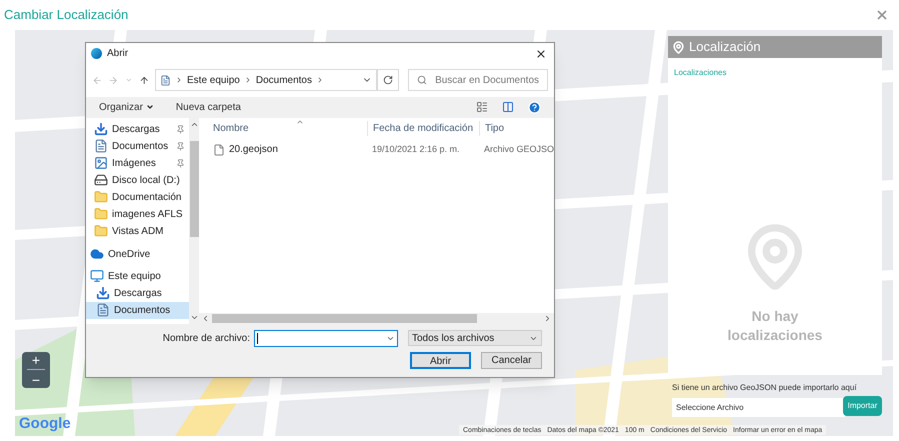 The width and height of the screenshot is (899, 441). Describe the element at coordinates (101, 163) in the screenshot. I see `image-icon` at that location.